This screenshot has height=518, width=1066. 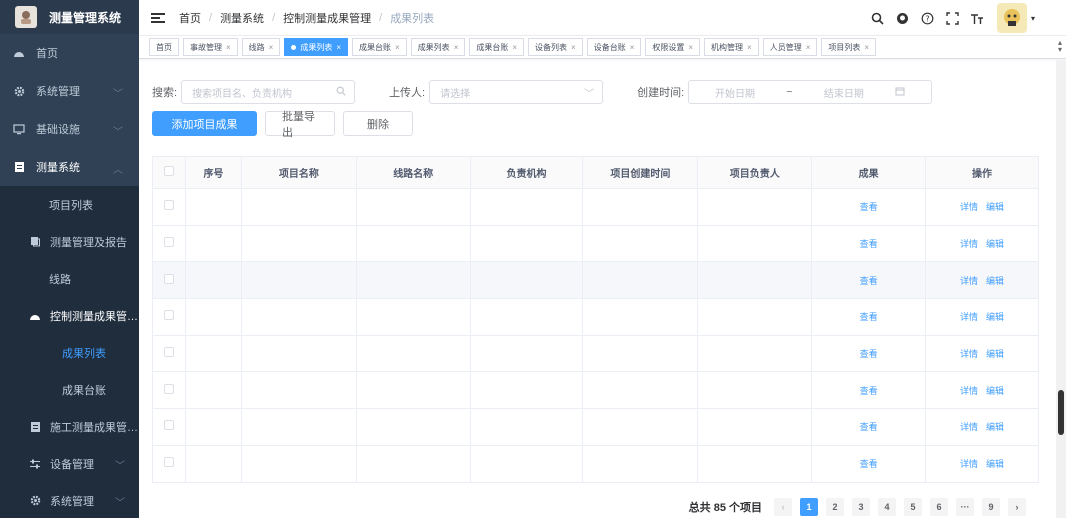 What do you see at coordinates (242, 18) in the screenshot?
I see `breadcrumb-item: 测量系统` at bounding box center [242, 18].